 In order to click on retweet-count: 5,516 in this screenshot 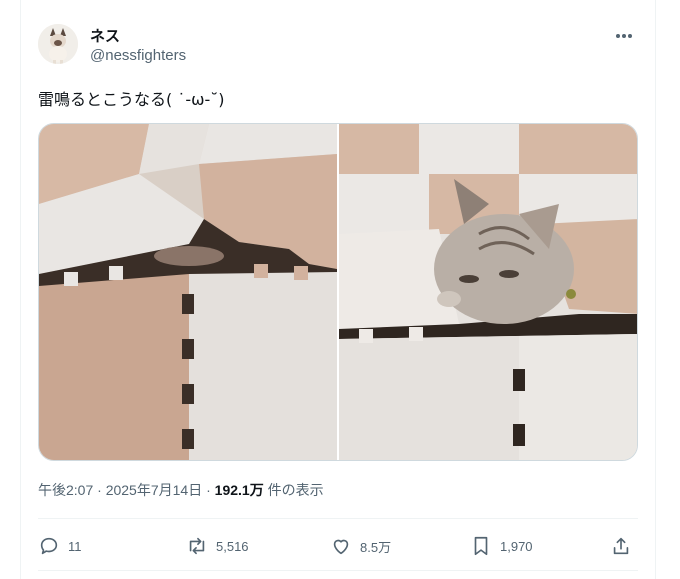, I will do `click(232, 546)`.